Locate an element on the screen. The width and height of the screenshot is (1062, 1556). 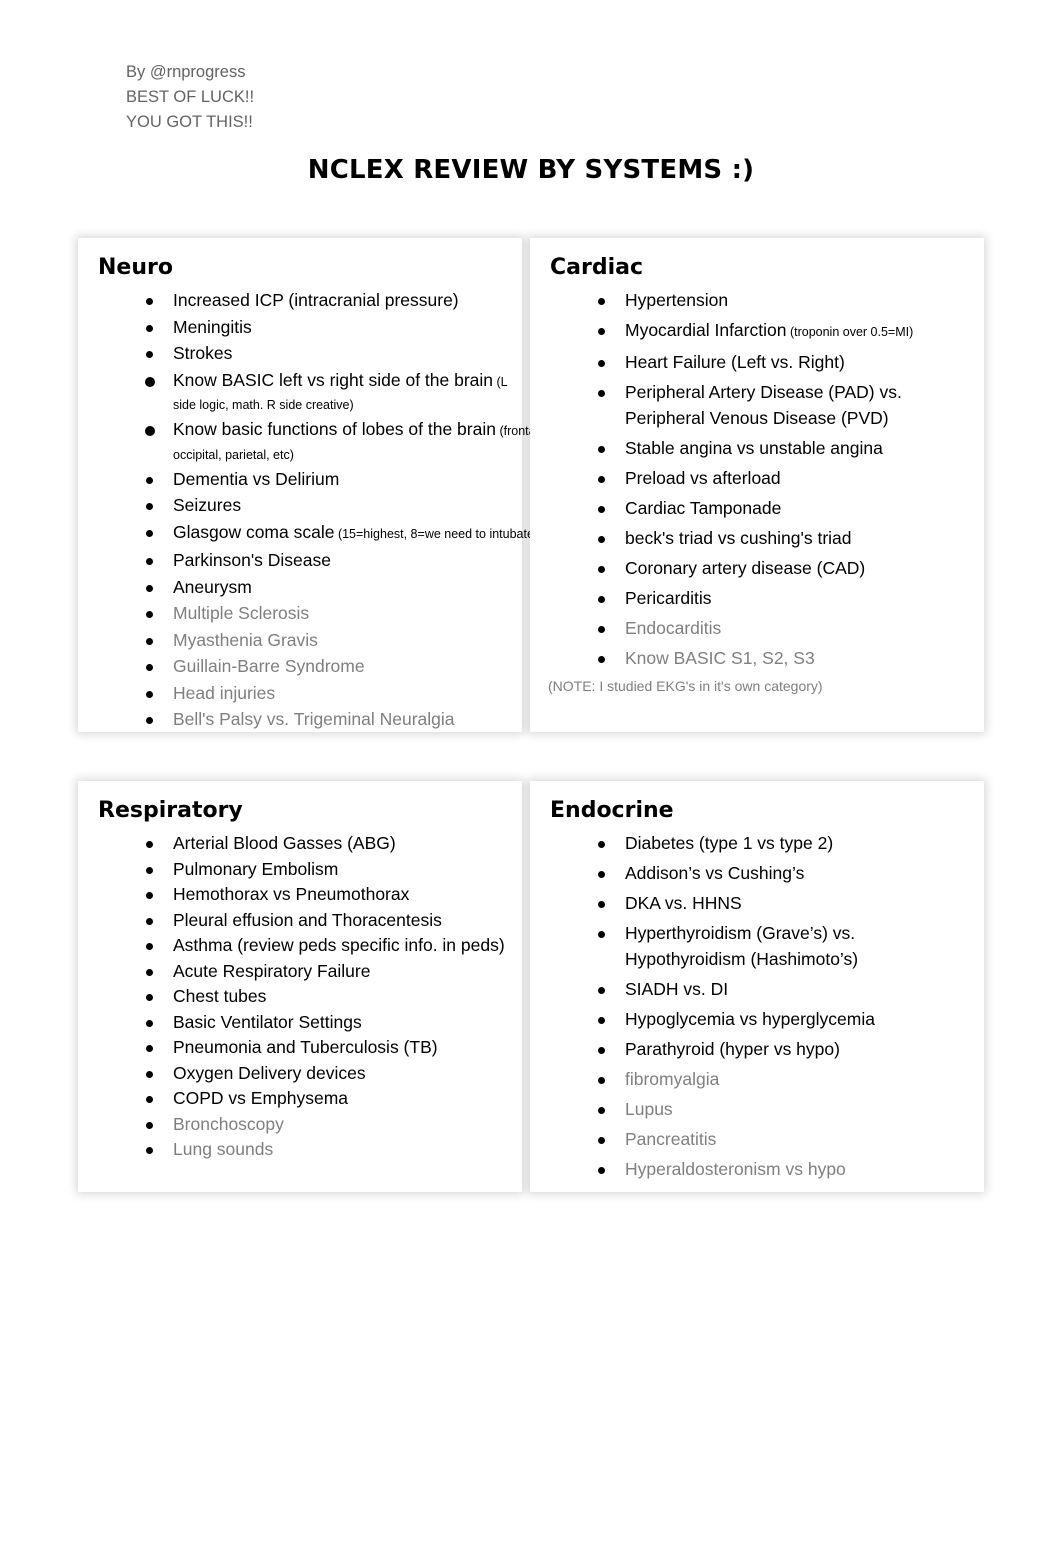
list-item: Pericarditis is located at coordinates (786, 599).